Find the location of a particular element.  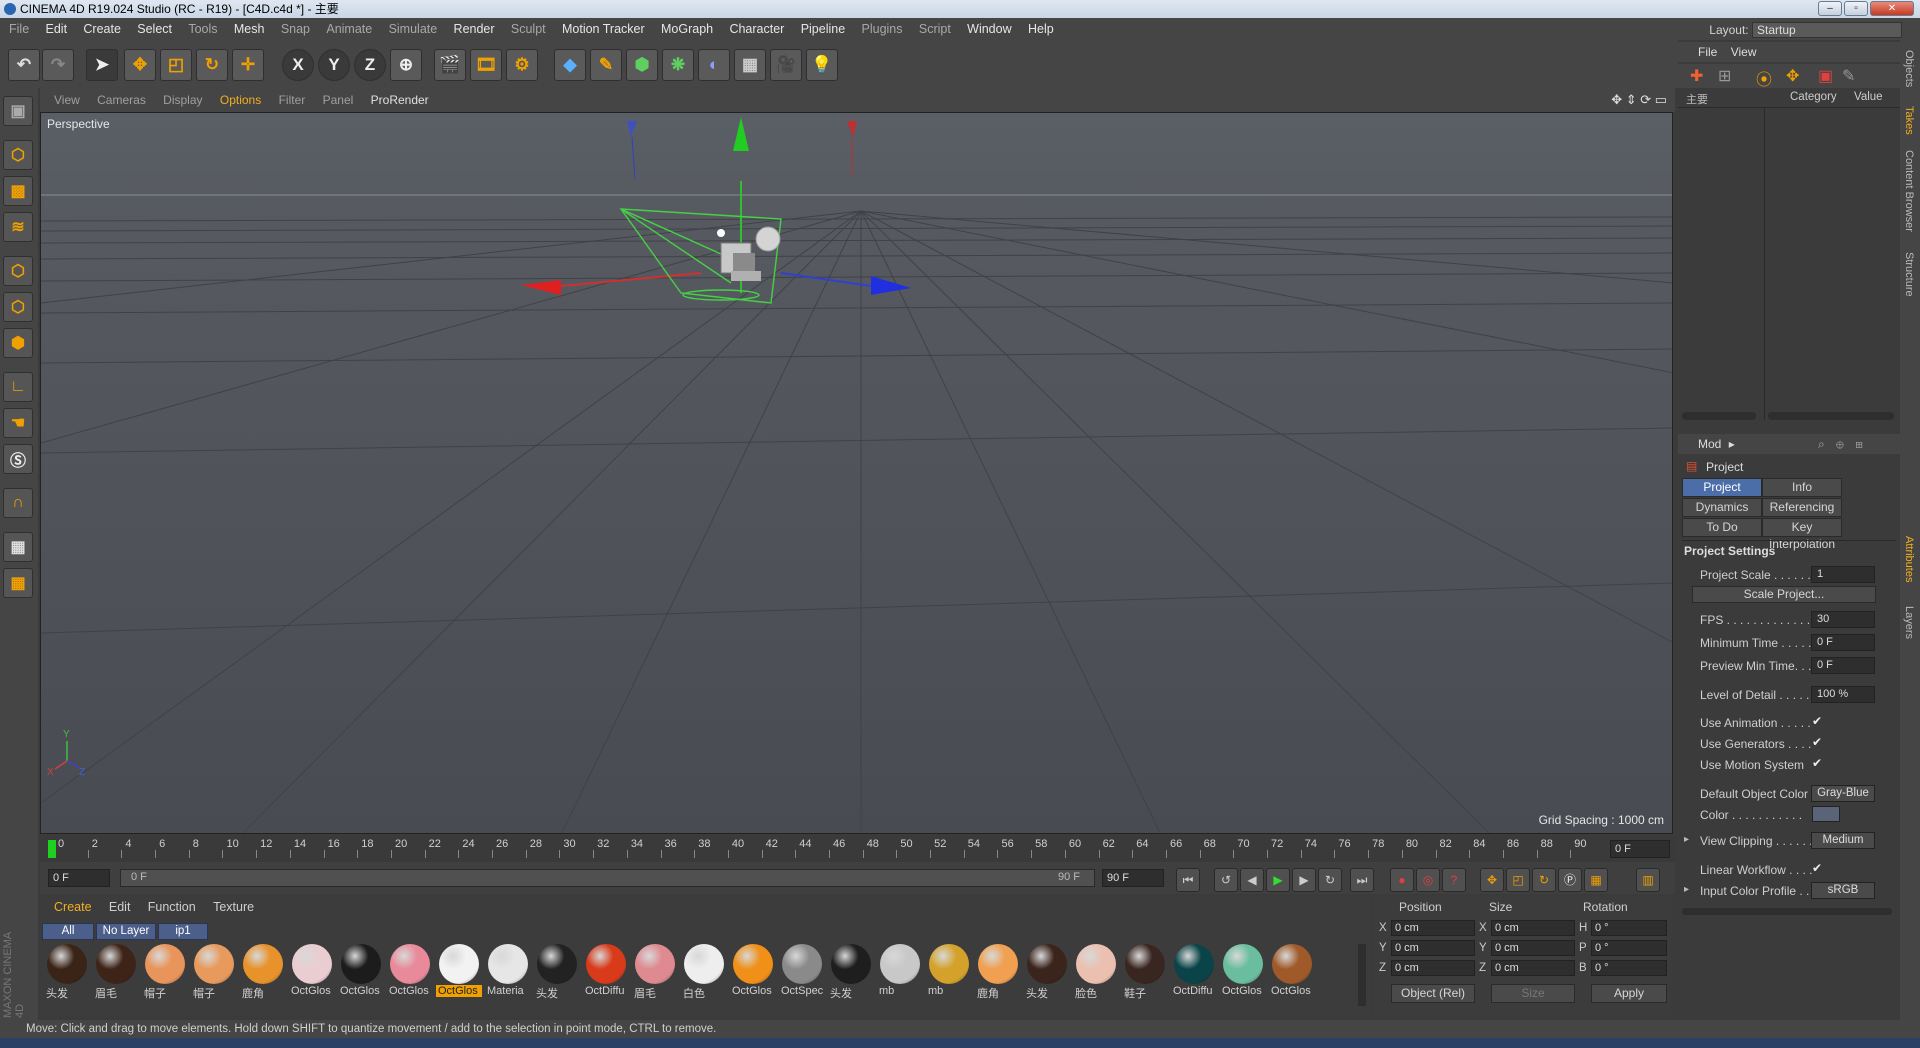

menu-edit: Edit is located at coordinates (57, 29).